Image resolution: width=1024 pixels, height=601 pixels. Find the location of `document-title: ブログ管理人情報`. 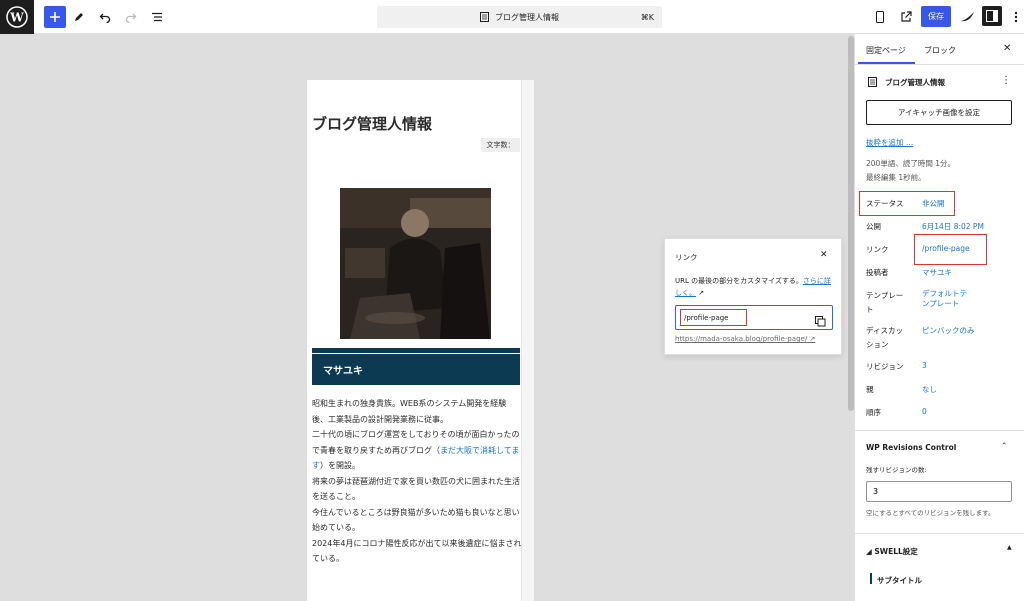

document-title: ブログ管理人情報 is located at coordinates (527, 17).